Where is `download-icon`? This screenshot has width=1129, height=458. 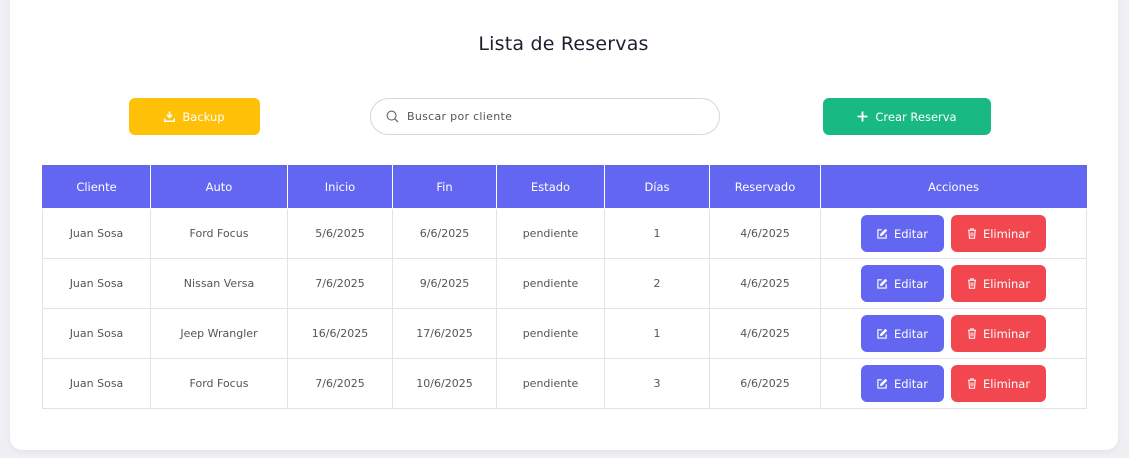
download-icon is located at coordinates (170, 116).